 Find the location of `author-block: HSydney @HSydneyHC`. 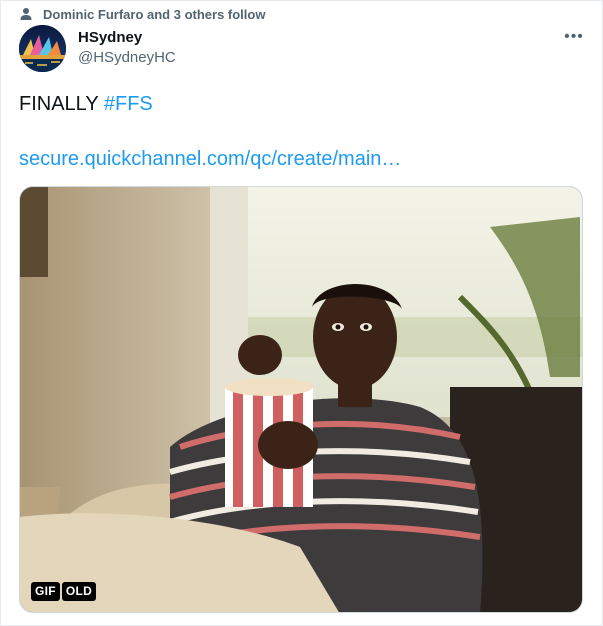

author-block: HSydney @HSydneyHC is located at coordinates (127, 48).